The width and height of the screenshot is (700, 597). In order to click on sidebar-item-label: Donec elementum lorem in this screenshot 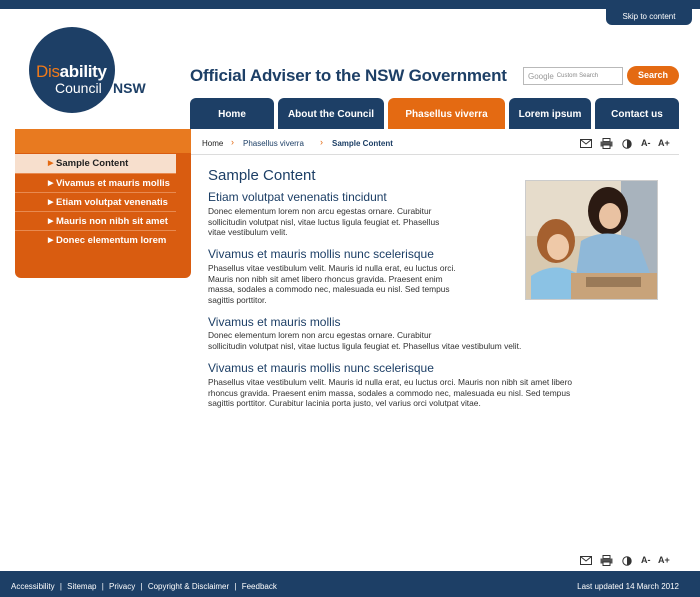, I will do `click(111, 240)`.